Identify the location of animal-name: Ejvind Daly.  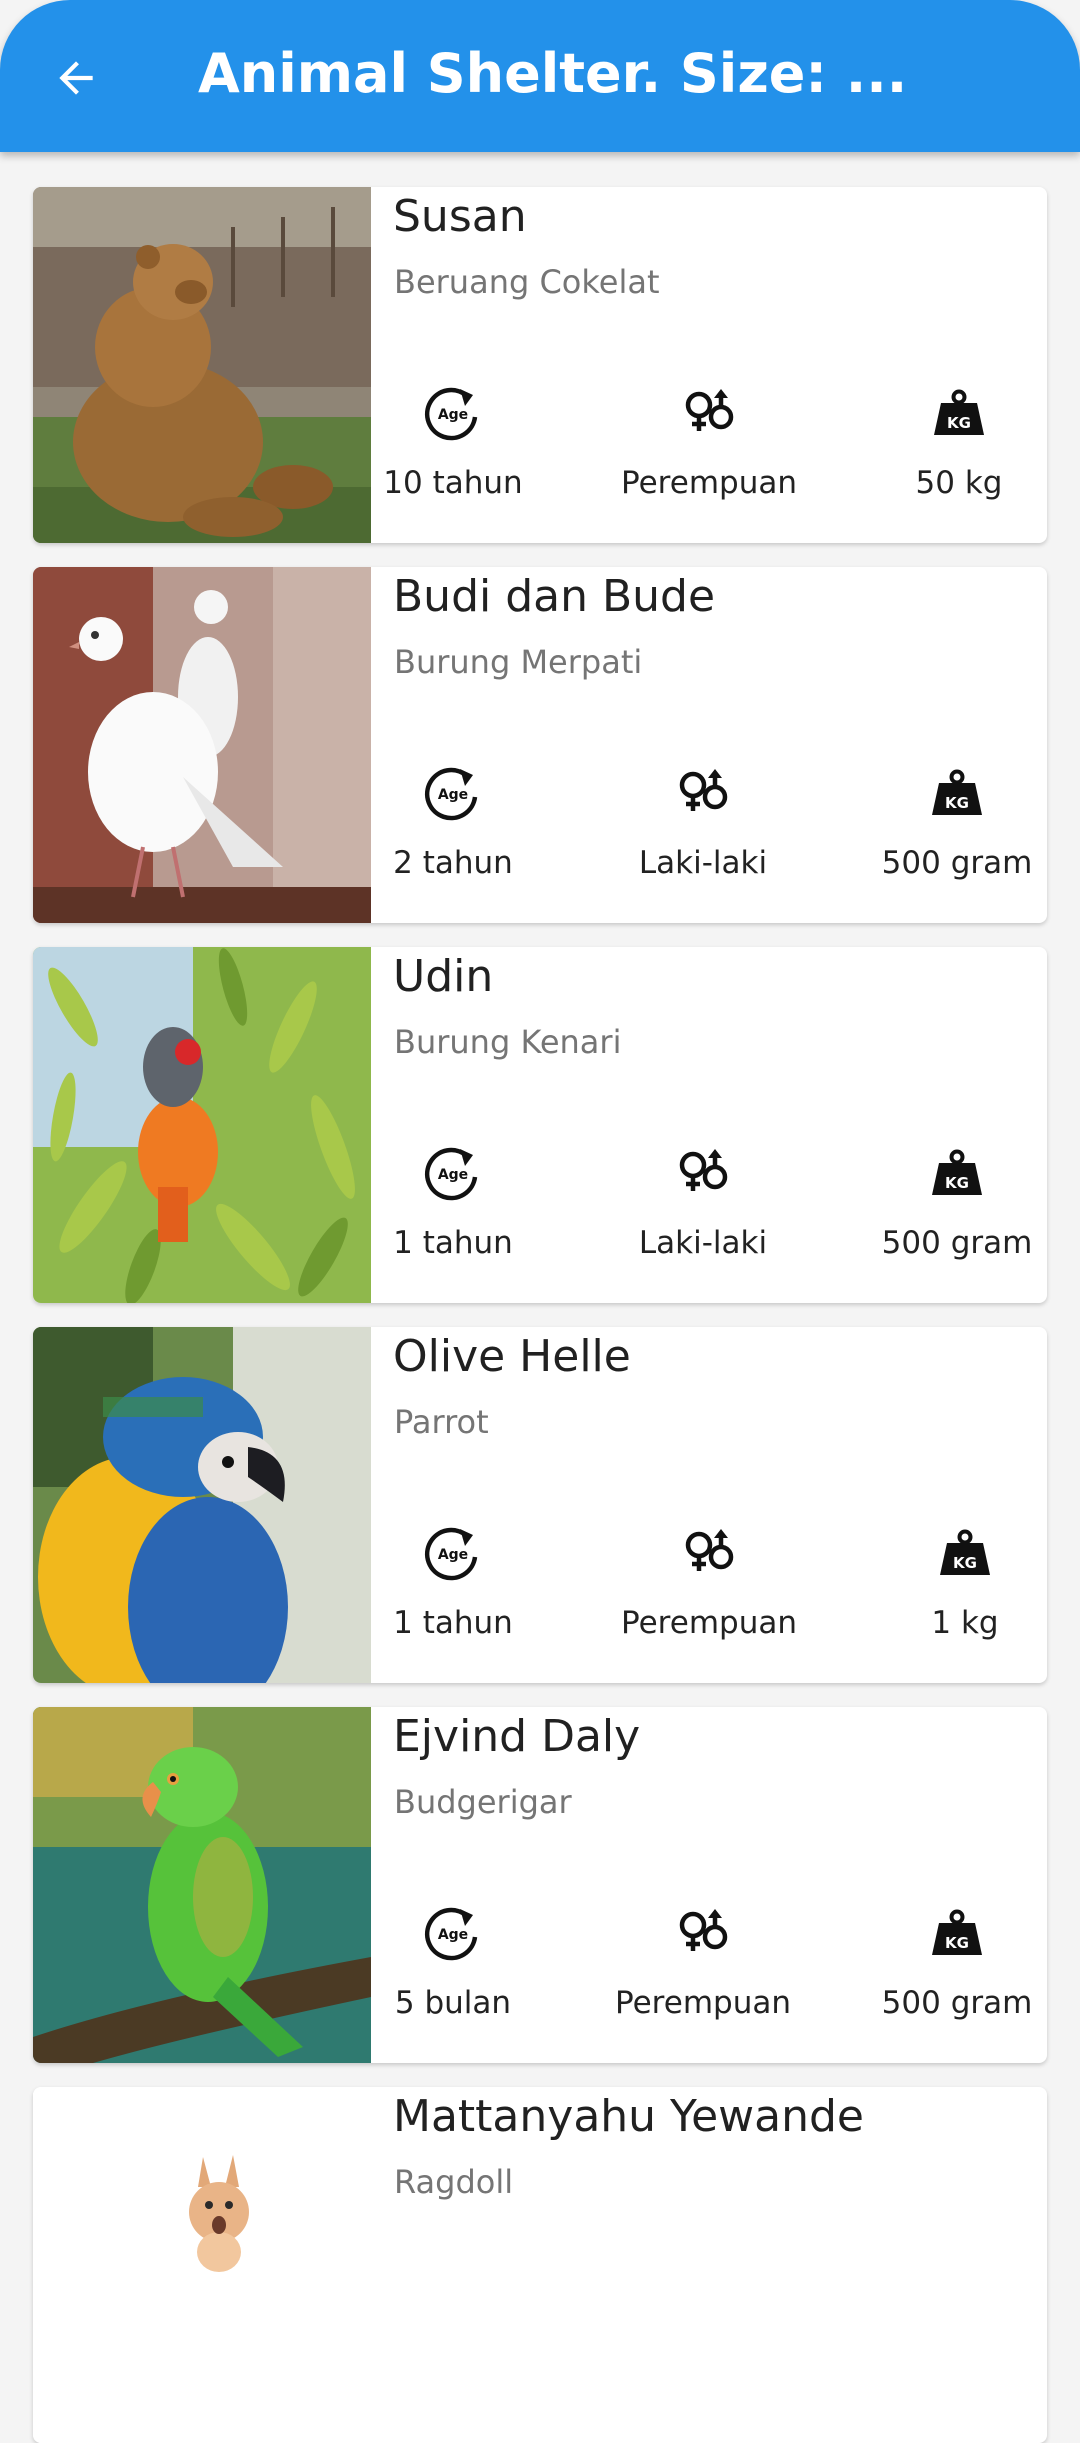
(517, 1736).